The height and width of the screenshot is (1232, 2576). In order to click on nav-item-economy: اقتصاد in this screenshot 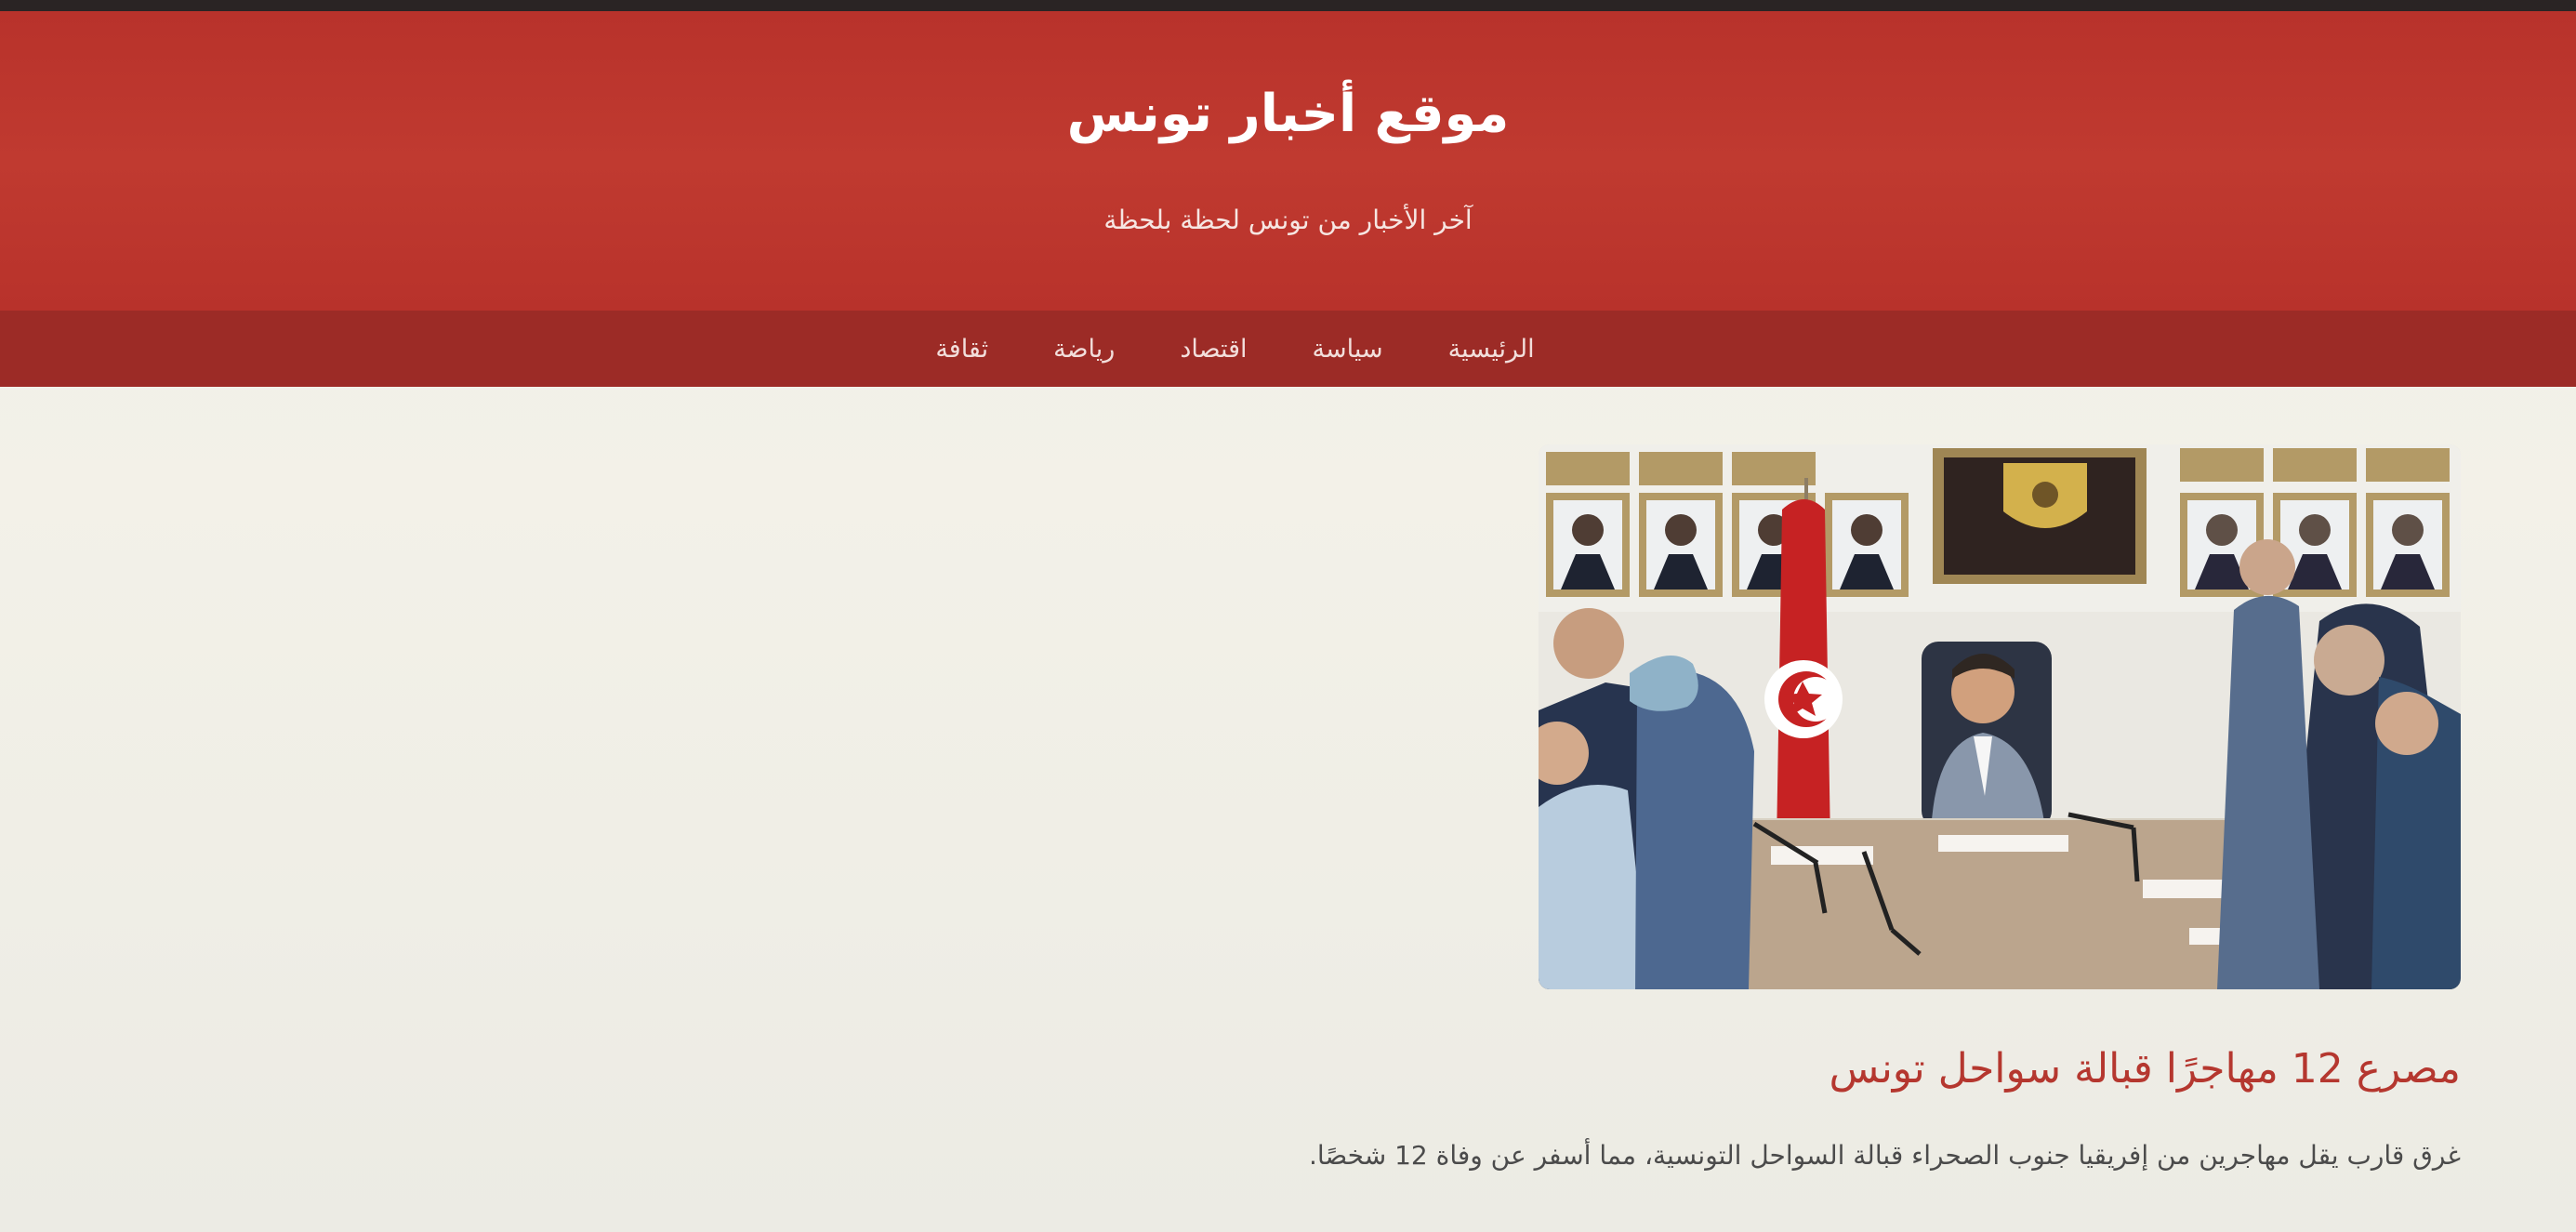, I will do `click(1213, 349)`.